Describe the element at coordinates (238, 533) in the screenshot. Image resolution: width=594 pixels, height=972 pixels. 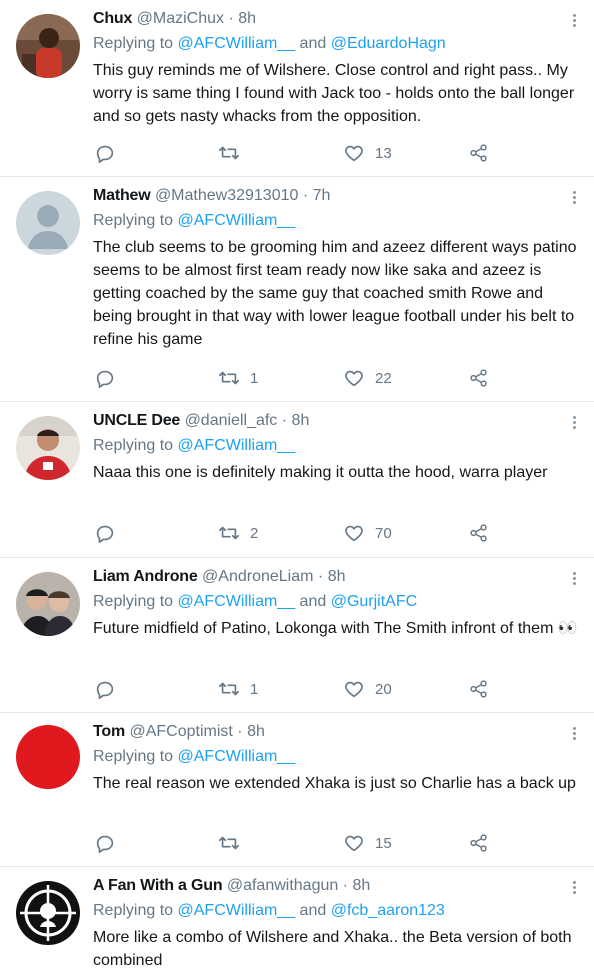
I see `retweet-button: 2` at that location.